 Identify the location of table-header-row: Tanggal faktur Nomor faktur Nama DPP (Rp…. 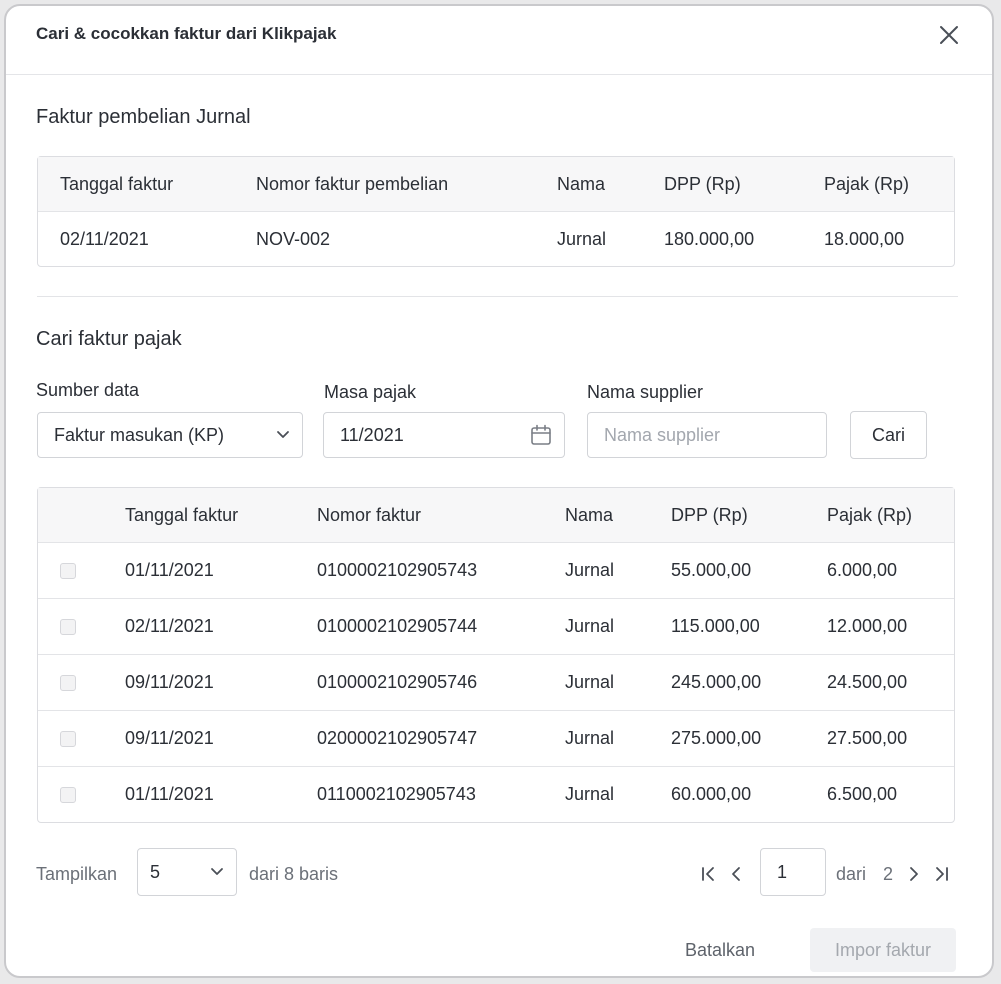
(496, 515).